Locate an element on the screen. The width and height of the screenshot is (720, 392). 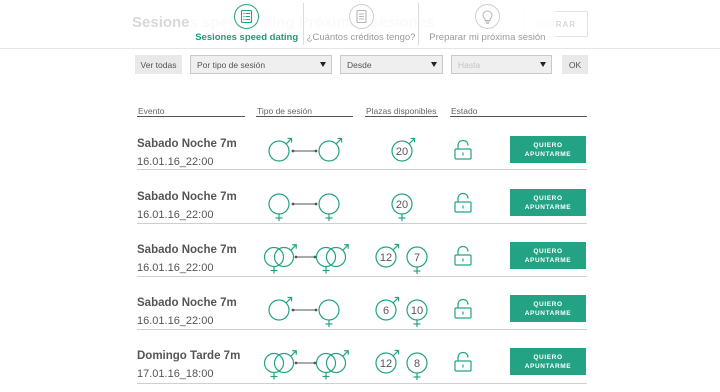
date-from-select-value: Desde is located at coordinates (359, 64).